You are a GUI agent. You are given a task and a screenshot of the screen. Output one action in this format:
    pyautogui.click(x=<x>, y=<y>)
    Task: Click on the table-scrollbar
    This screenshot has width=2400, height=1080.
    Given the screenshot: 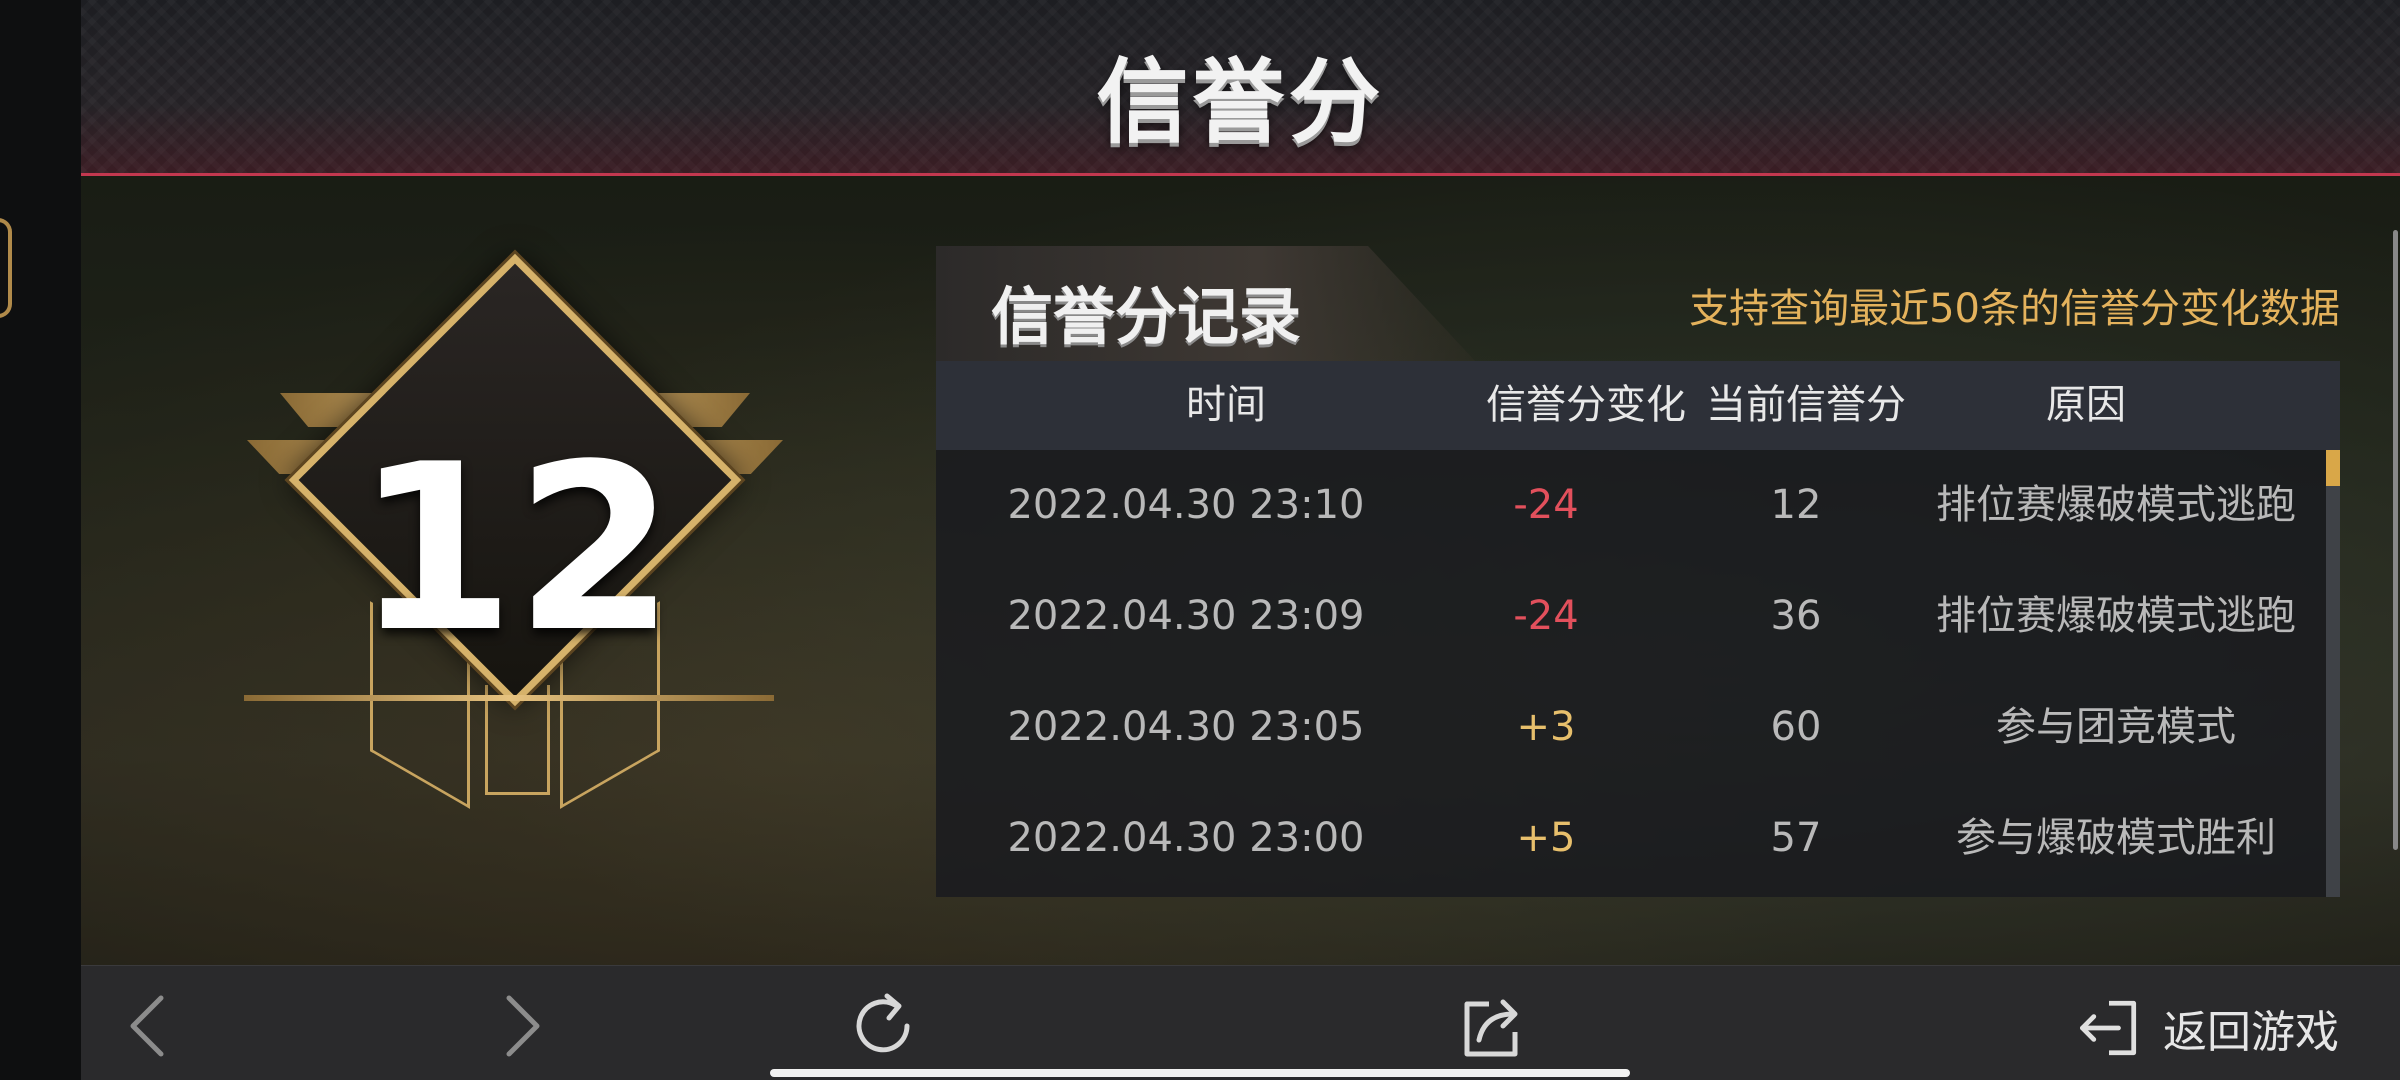 What is the action you would take?
    pyautogui.click(x=2333, y=673)
    